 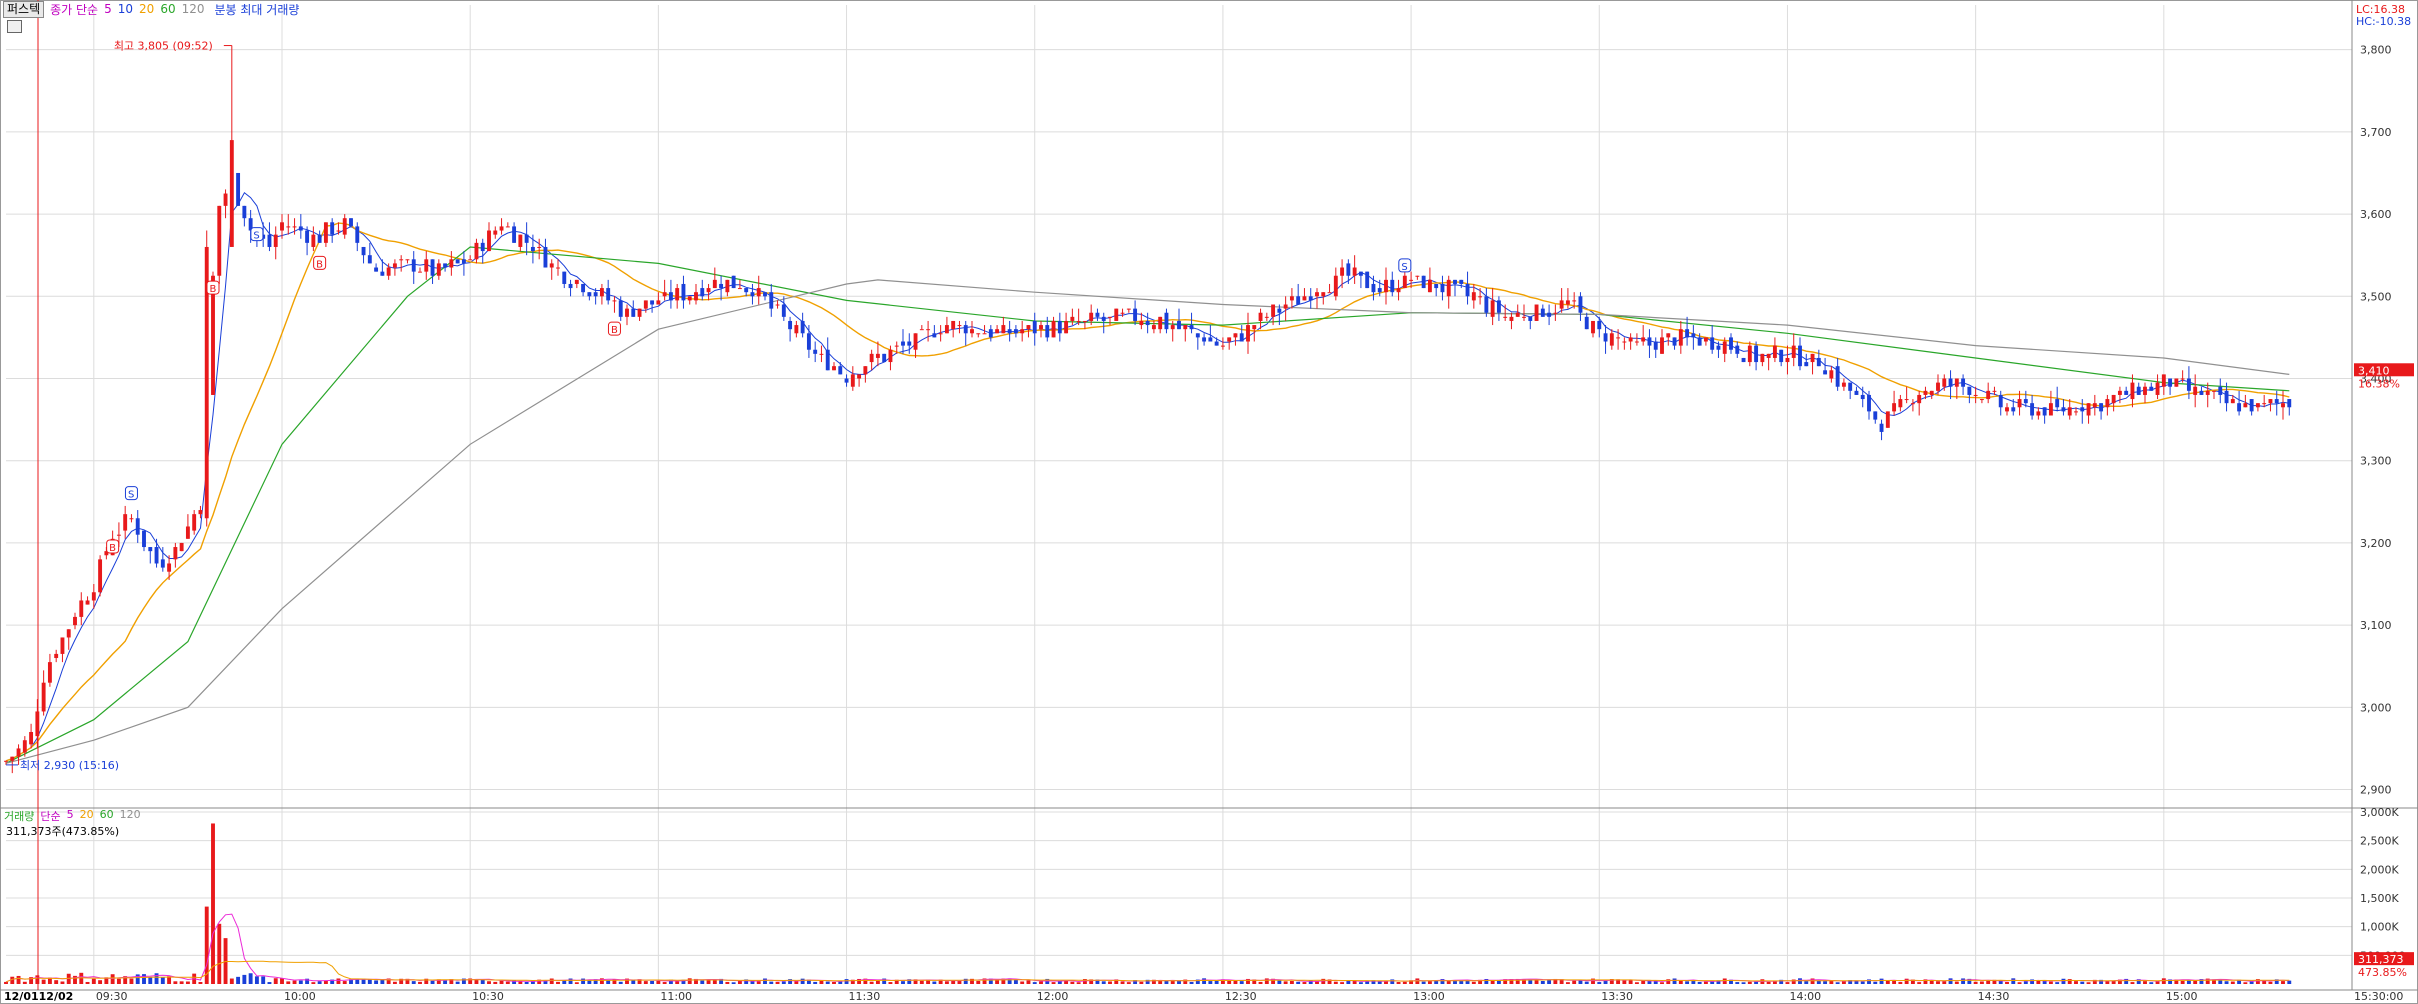 I want to click on ma120-label: 120, so click(x=193, y=9).